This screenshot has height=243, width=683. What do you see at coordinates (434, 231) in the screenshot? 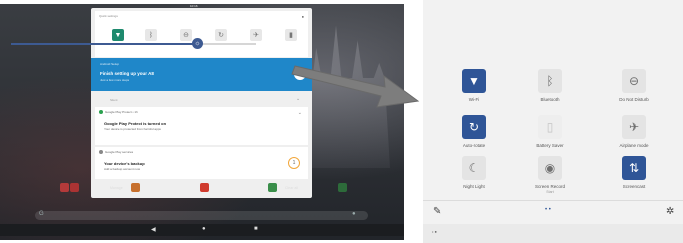
I see `bottom-bar-indicator: • ●` at bounding box center [434, 231].